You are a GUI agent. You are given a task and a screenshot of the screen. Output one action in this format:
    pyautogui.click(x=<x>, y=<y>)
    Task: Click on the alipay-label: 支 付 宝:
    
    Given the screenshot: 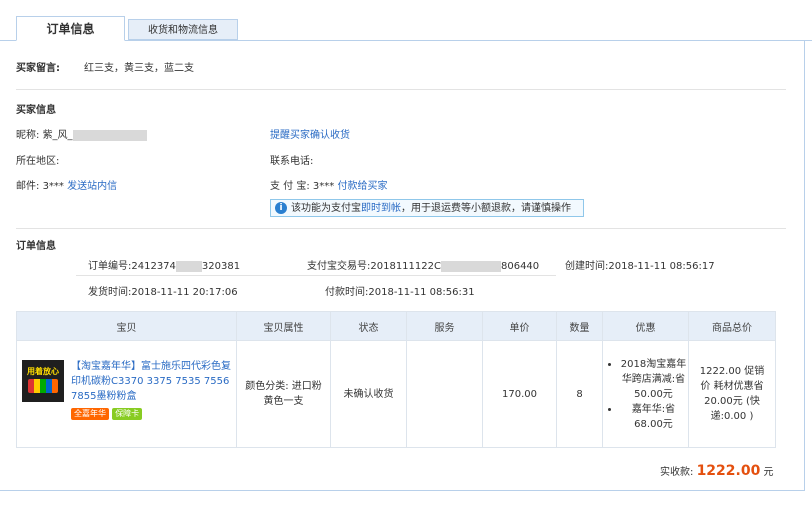 What is the action you would take?
    pyautogui.click(x=290, y=186)
    